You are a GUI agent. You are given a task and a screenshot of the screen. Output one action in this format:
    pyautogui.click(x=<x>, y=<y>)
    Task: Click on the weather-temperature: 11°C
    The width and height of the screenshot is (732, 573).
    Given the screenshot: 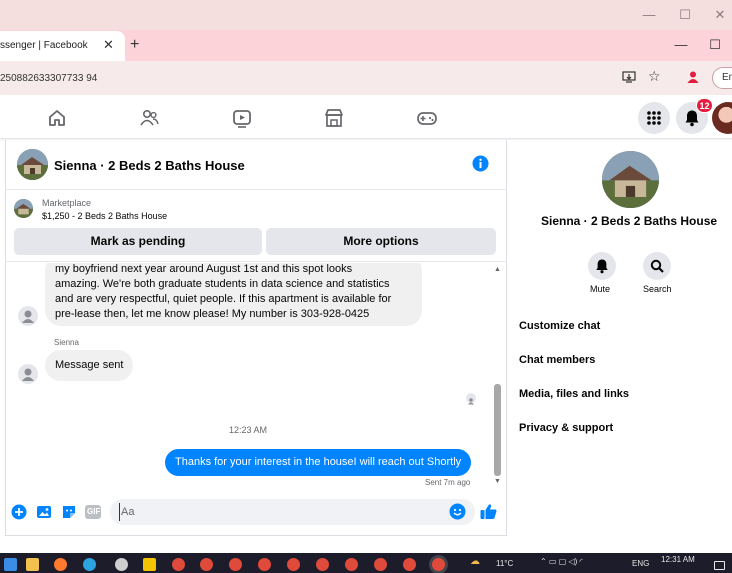 What is the action you would take?
    pyautogui.click(x=504, y=563)
    